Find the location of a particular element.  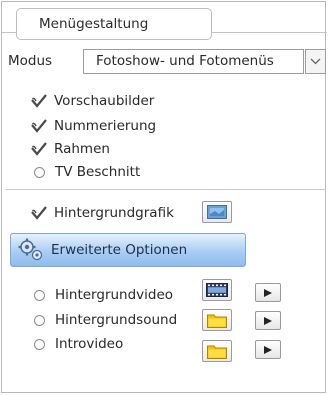

modus-select: Fotoshow- und Fotomenüs is located at coordinates (193, 61).